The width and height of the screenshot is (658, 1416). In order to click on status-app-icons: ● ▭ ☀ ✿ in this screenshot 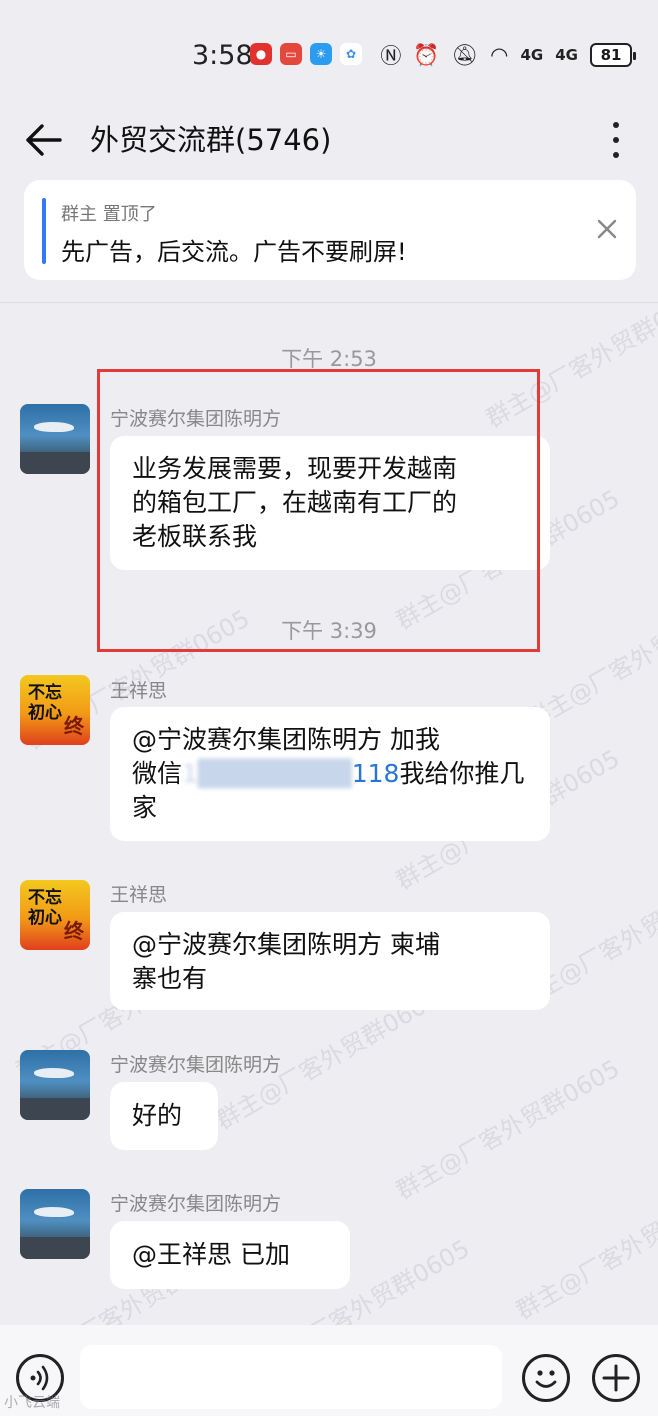, I will do `click(306, 54)`.